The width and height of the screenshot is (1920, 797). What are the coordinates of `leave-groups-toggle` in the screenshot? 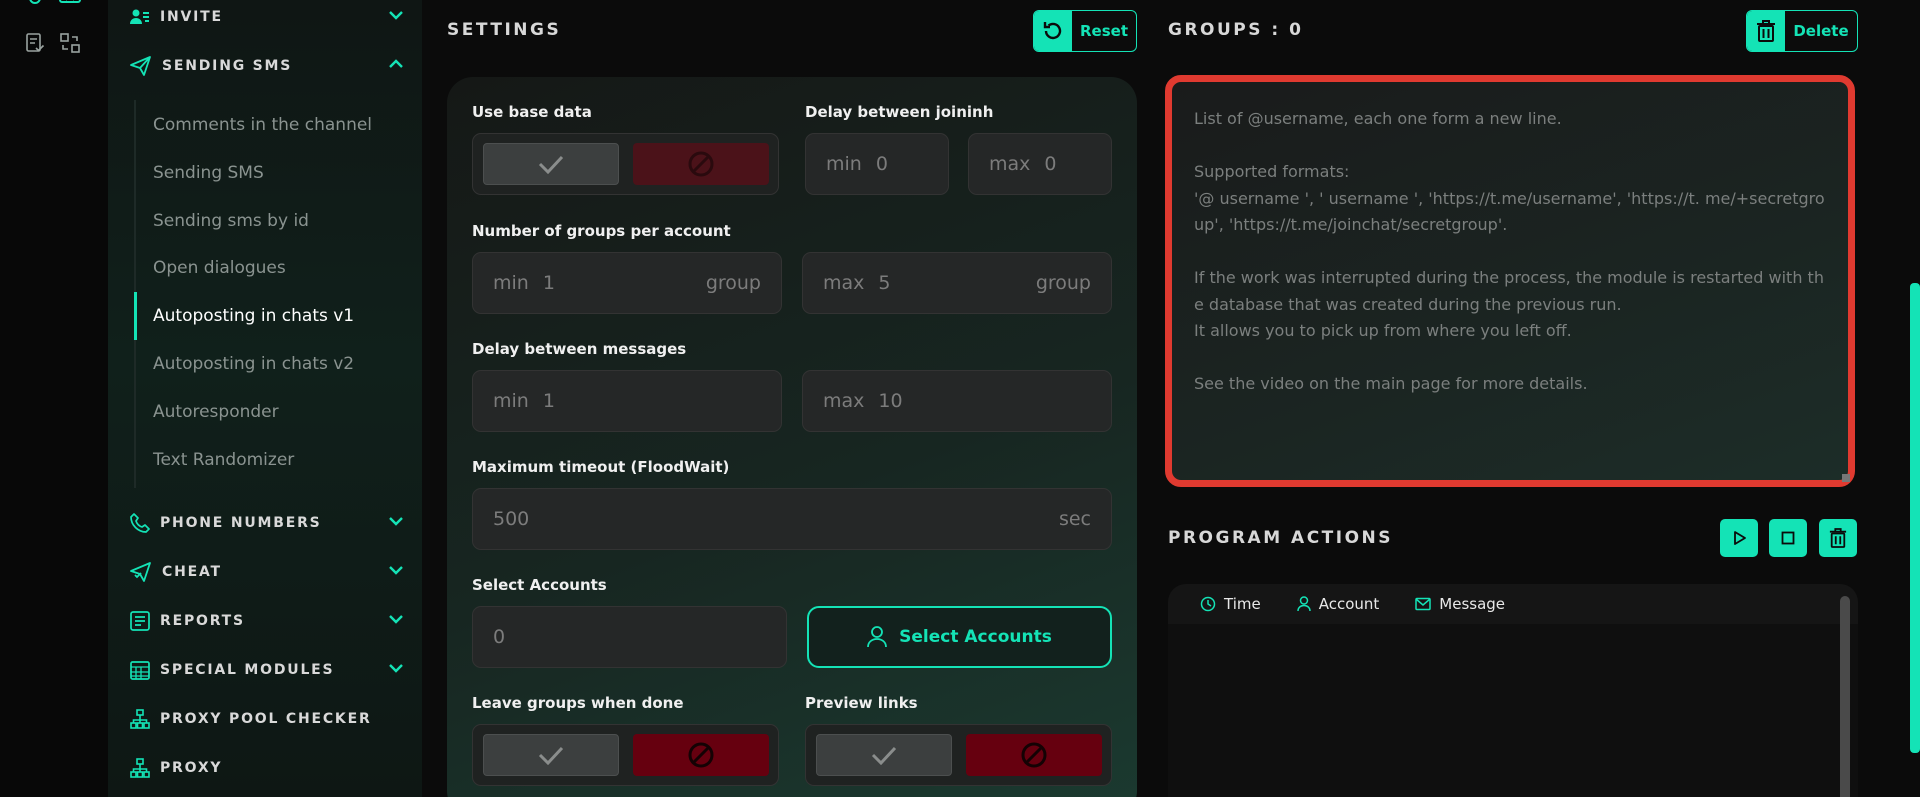 It's located at (625, 755).